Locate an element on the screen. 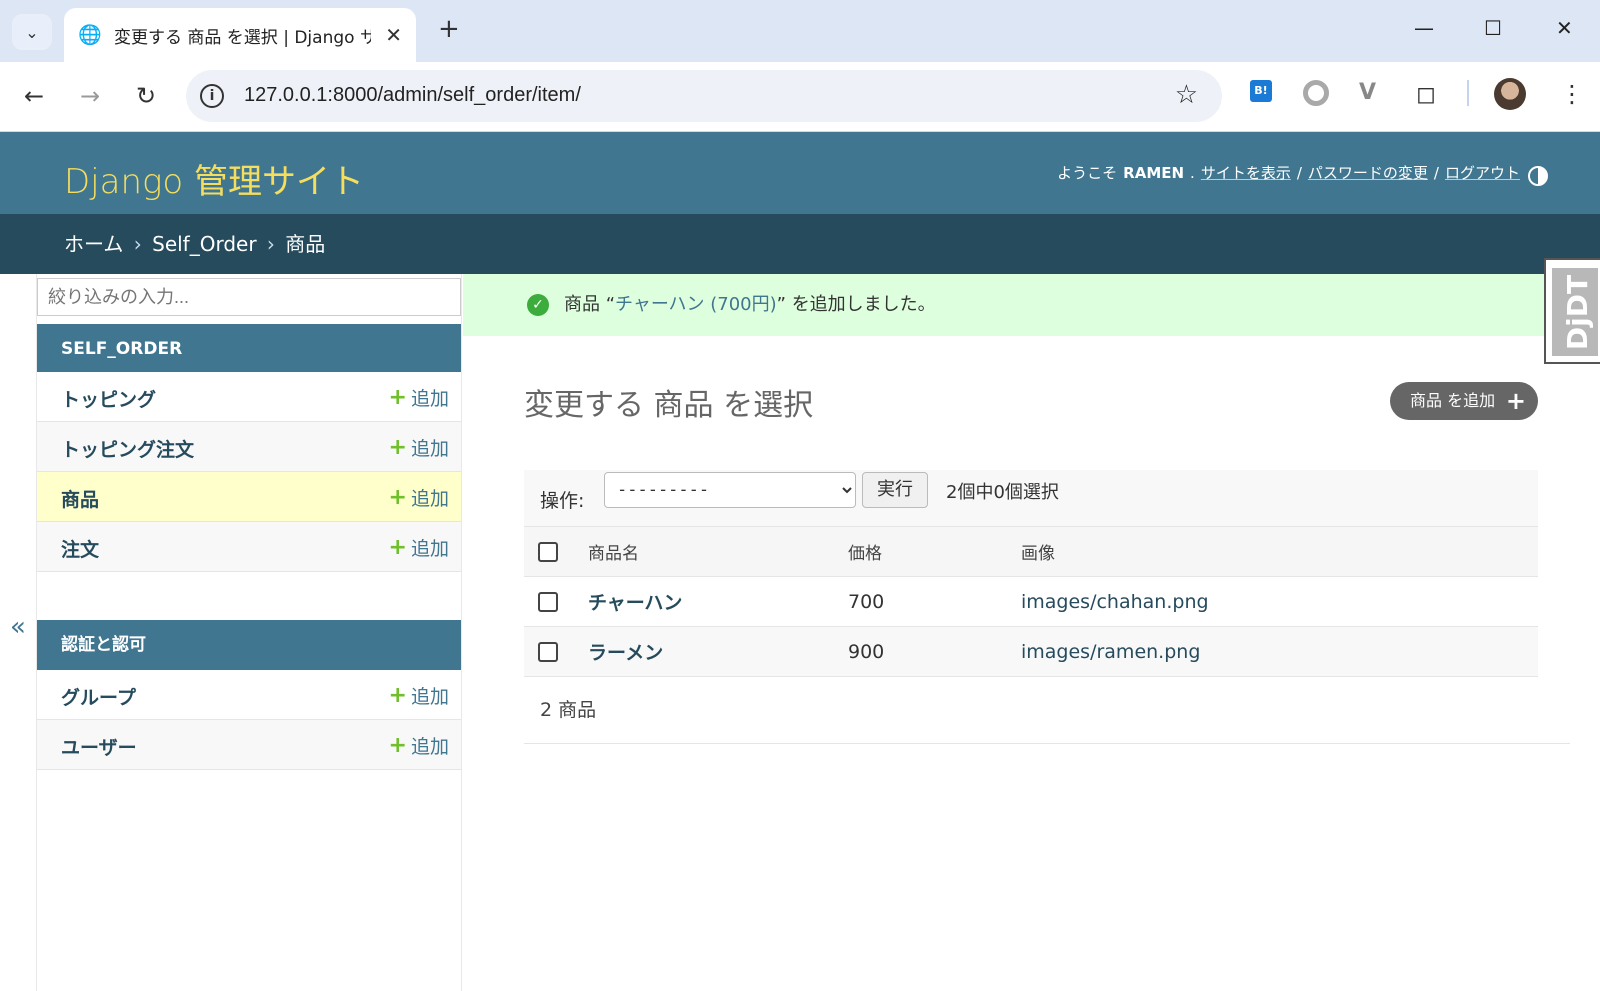 The height and width of the screenshot is (991, 1600). change-password-link: パスワードの変更 is located at coordinates (1368, 172).